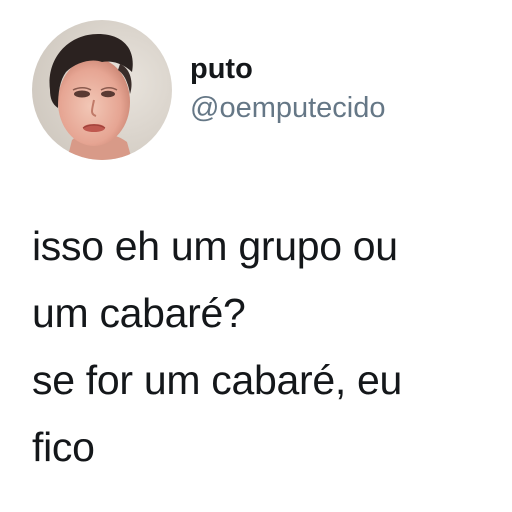 The image size is (512, 512). I want to click on tweet-text-line: fico, so click(63, 447).